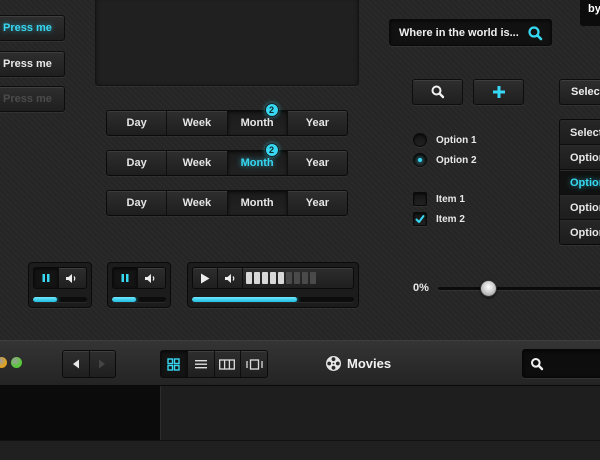  Describe the element at coordinates (561, 363) in the screenshot. I see `toolbar-search-field` at that location.